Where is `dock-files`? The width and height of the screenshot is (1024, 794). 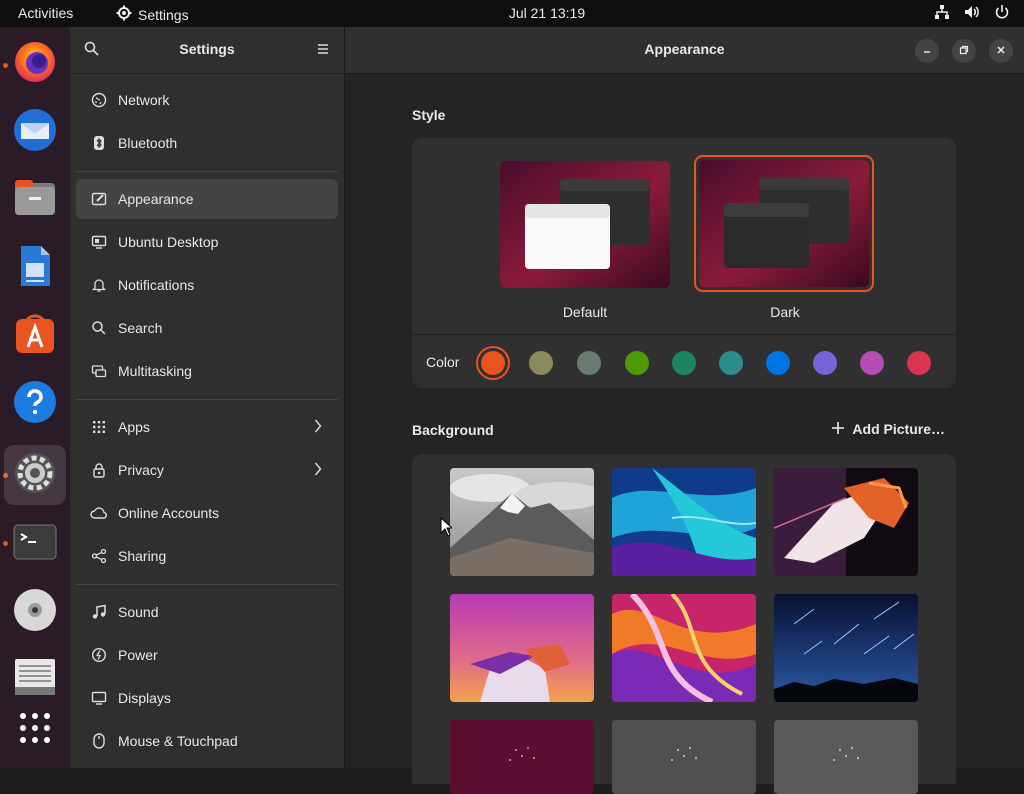
dock-files is located at coordinates (35, 200).